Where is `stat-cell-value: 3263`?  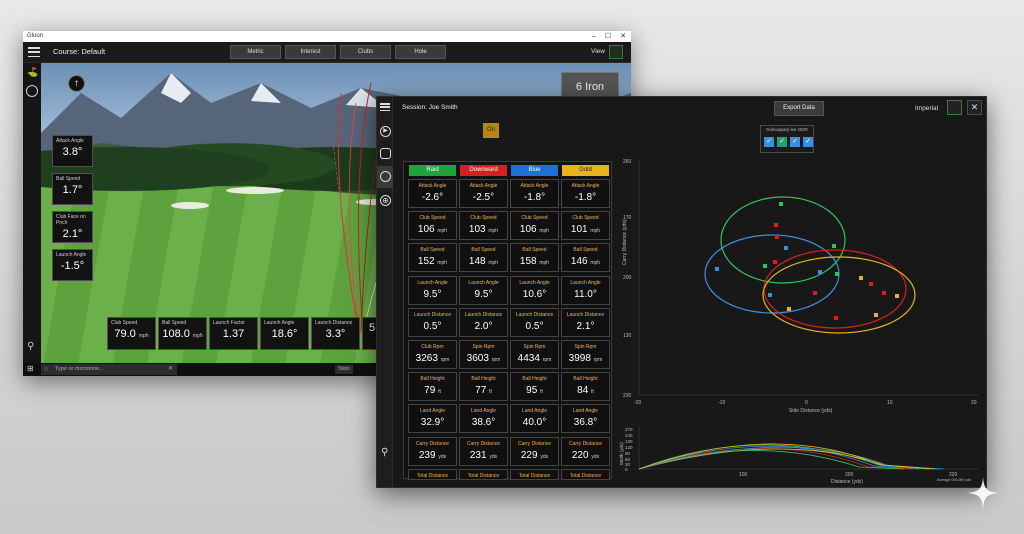 stat-cell-value: 3263 is located at coordinates (426, 358).